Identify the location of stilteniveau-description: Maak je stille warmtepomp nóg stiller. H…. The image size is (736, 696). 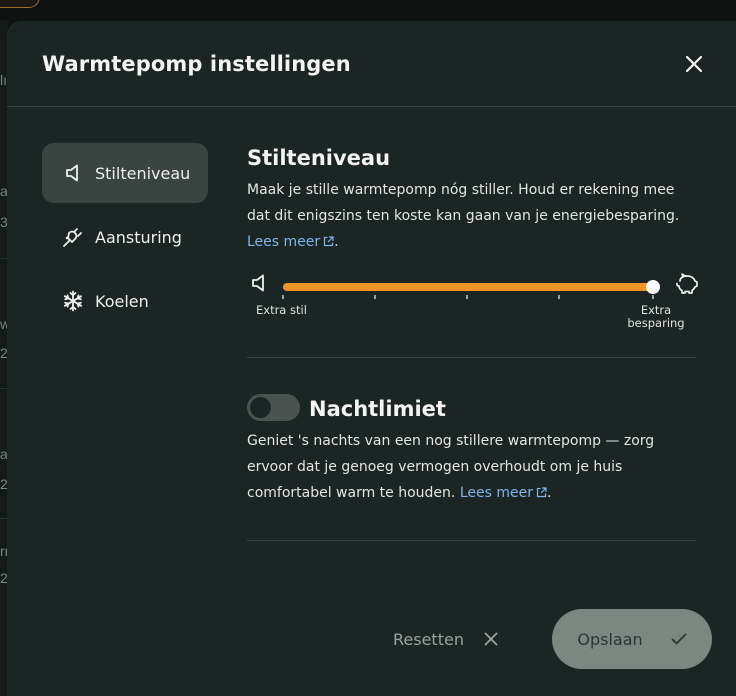
(463, 216).